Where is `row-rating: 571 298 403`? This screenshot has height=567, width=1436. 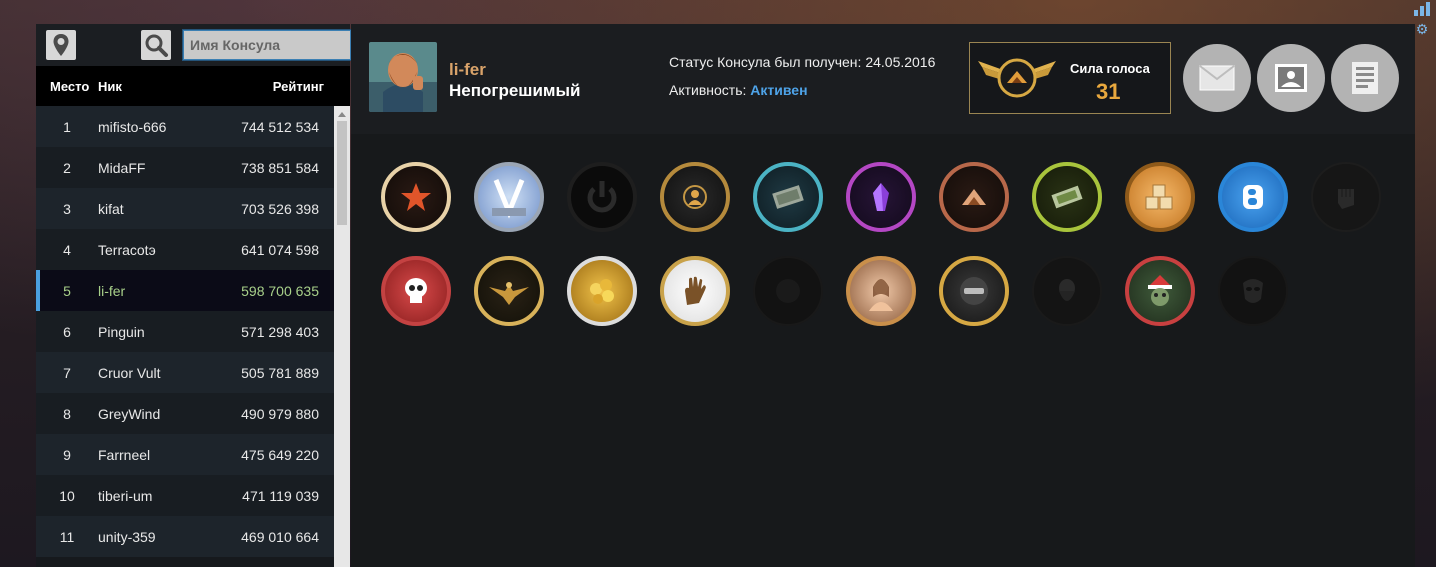 row-rating: 571 298 403 is located at coordinates (280, 331).